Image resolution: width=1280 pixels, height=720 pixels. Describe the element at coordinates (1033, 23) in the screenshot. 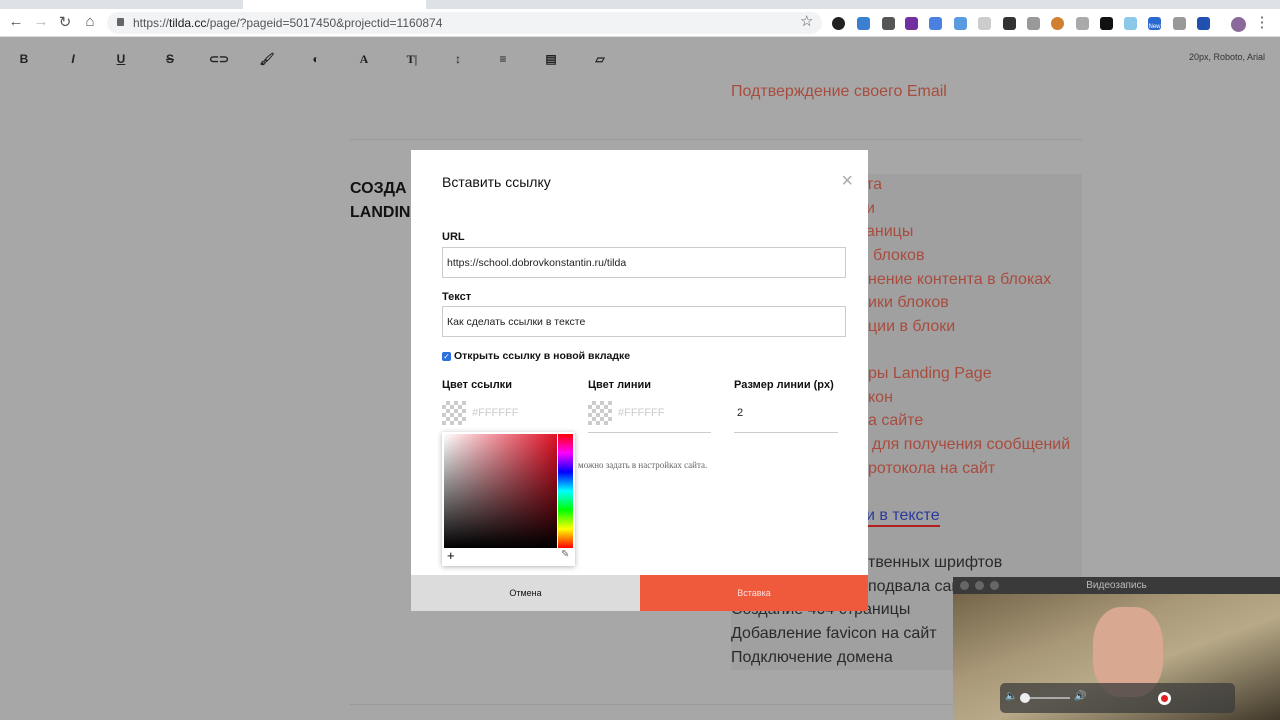

I see `drive-extension-icon` at that location.